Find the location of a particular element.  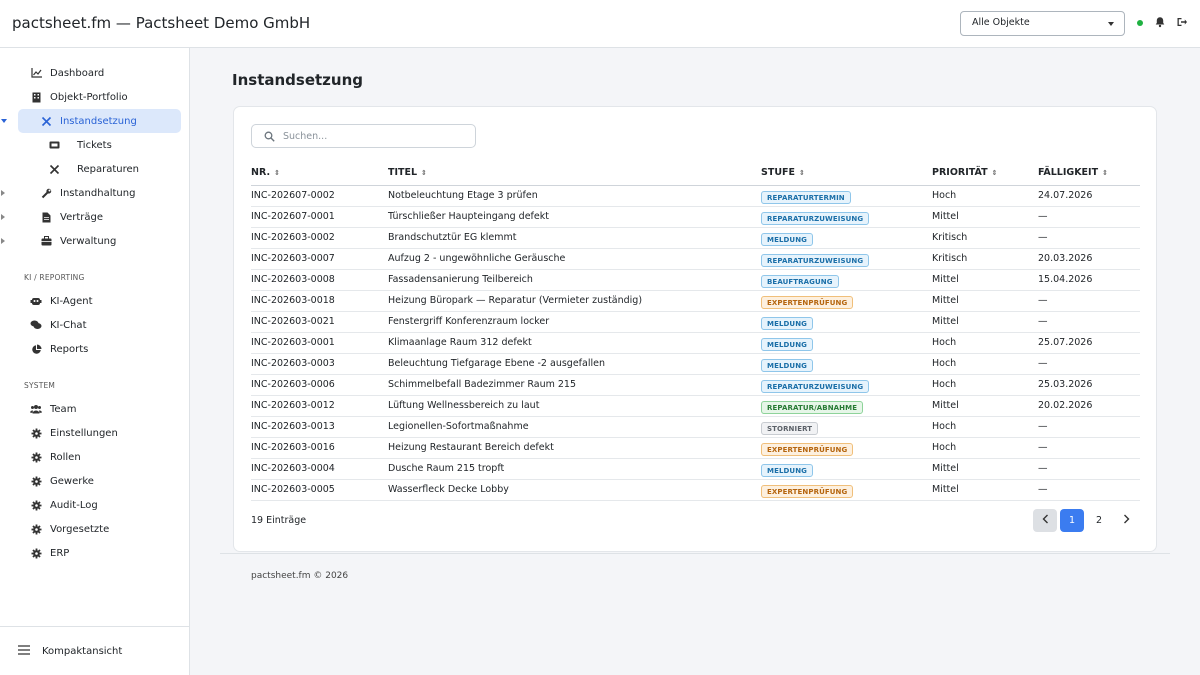

pagination-next-button is located at coordinates (1126, 520).